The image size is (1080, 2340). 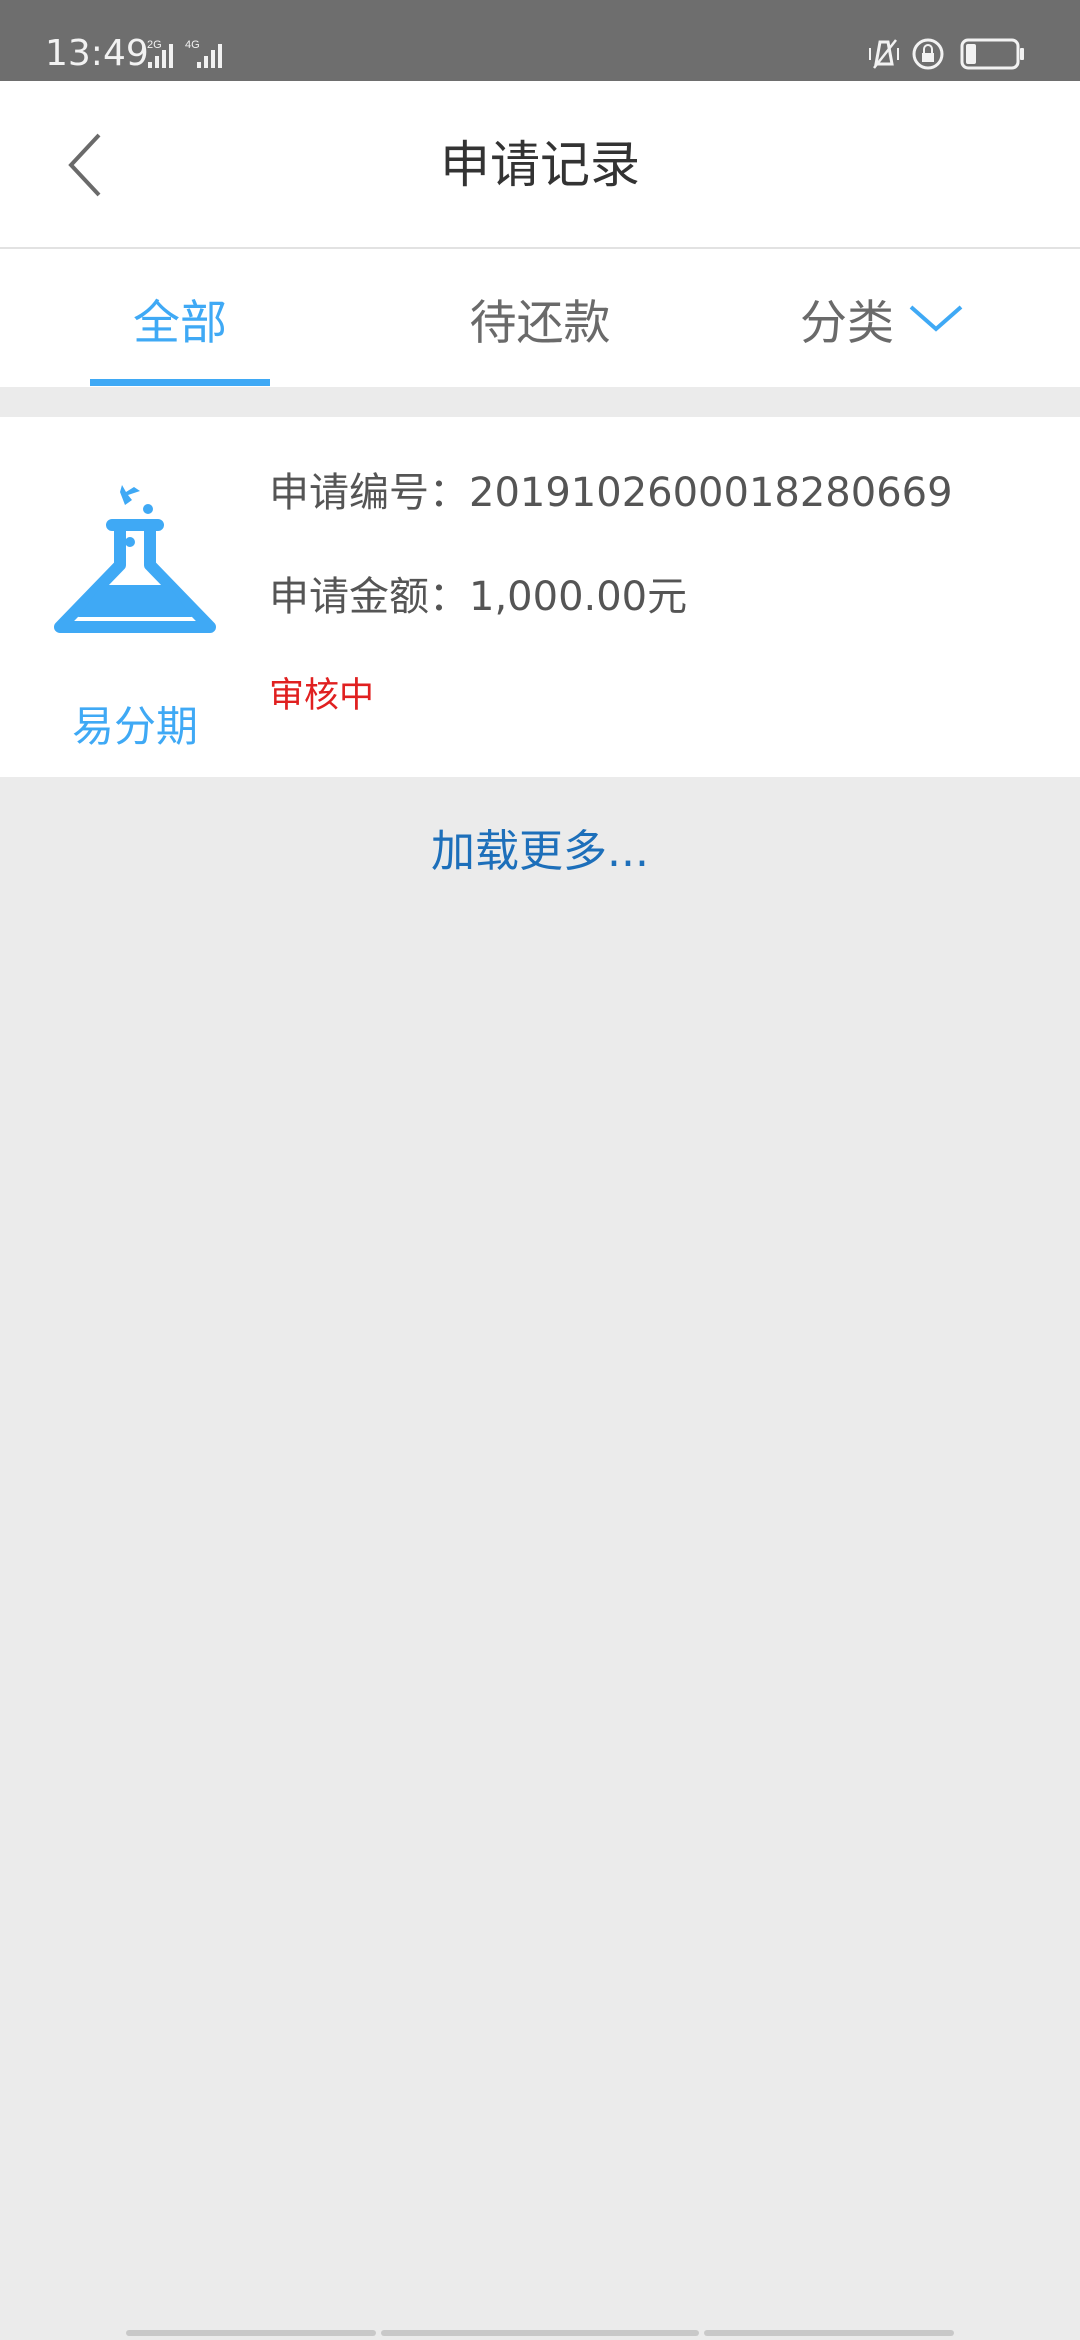 I want to click on gesture-bar-center, so click(x=540, y=2333).